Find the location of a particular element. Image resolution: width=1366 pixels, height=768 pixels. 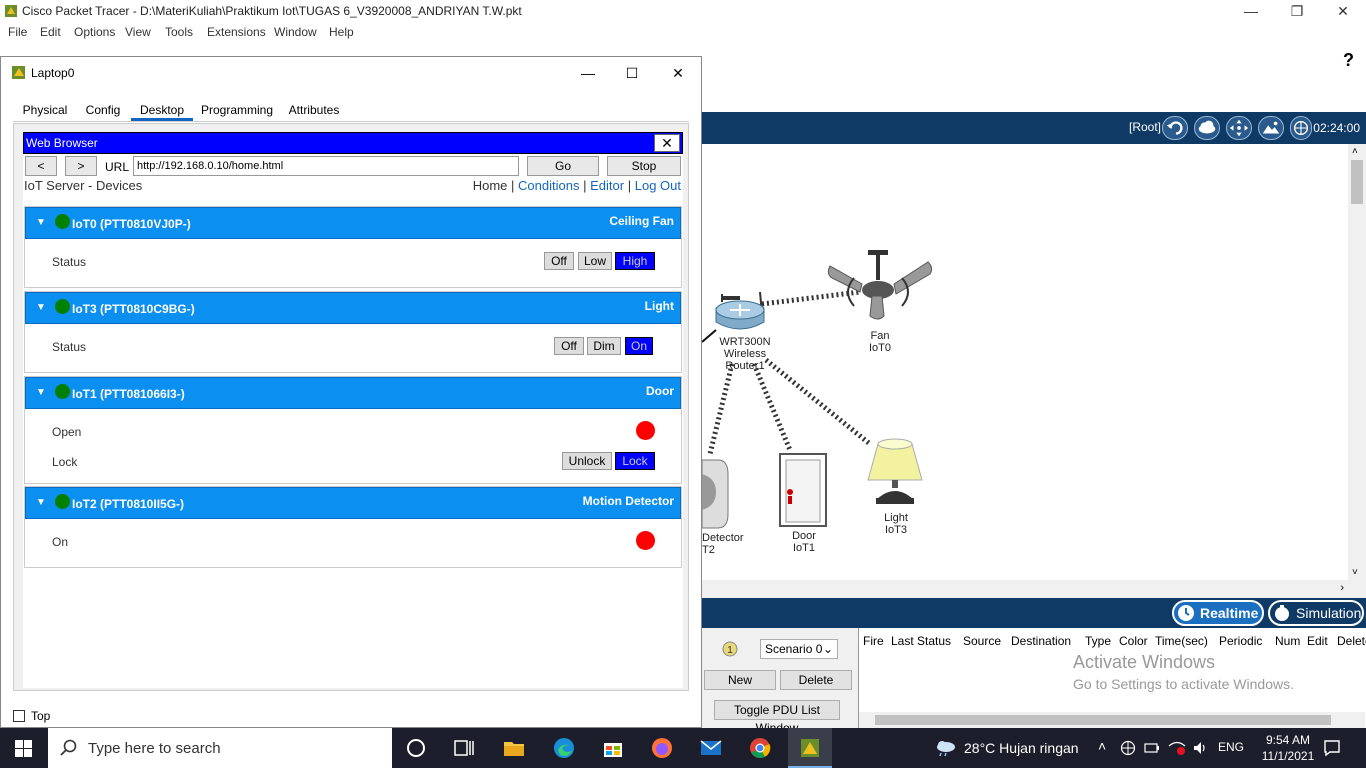

start-button is located at coordinates (24, 748).